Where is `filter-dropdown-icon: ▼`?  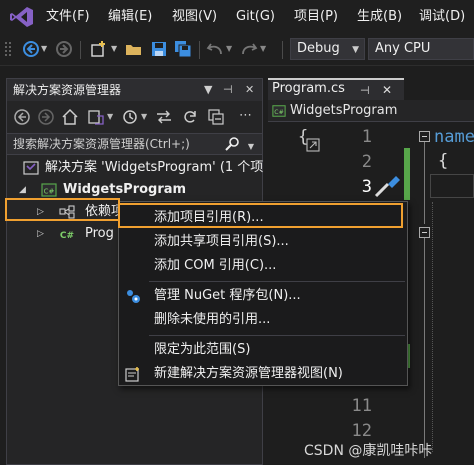
filter-dropdown-icon: ▼ is located at coordinates (144, 116).